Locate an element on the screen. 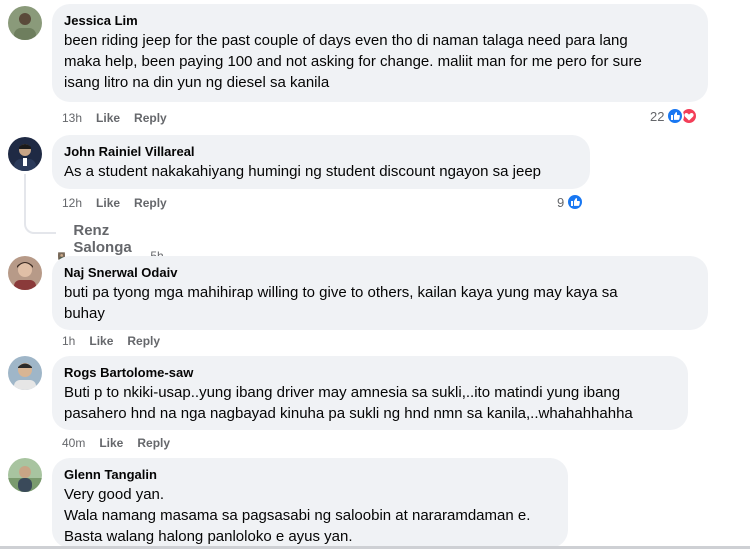  comment-actions: 1h Like Reply is located at coordinates (111, 341).